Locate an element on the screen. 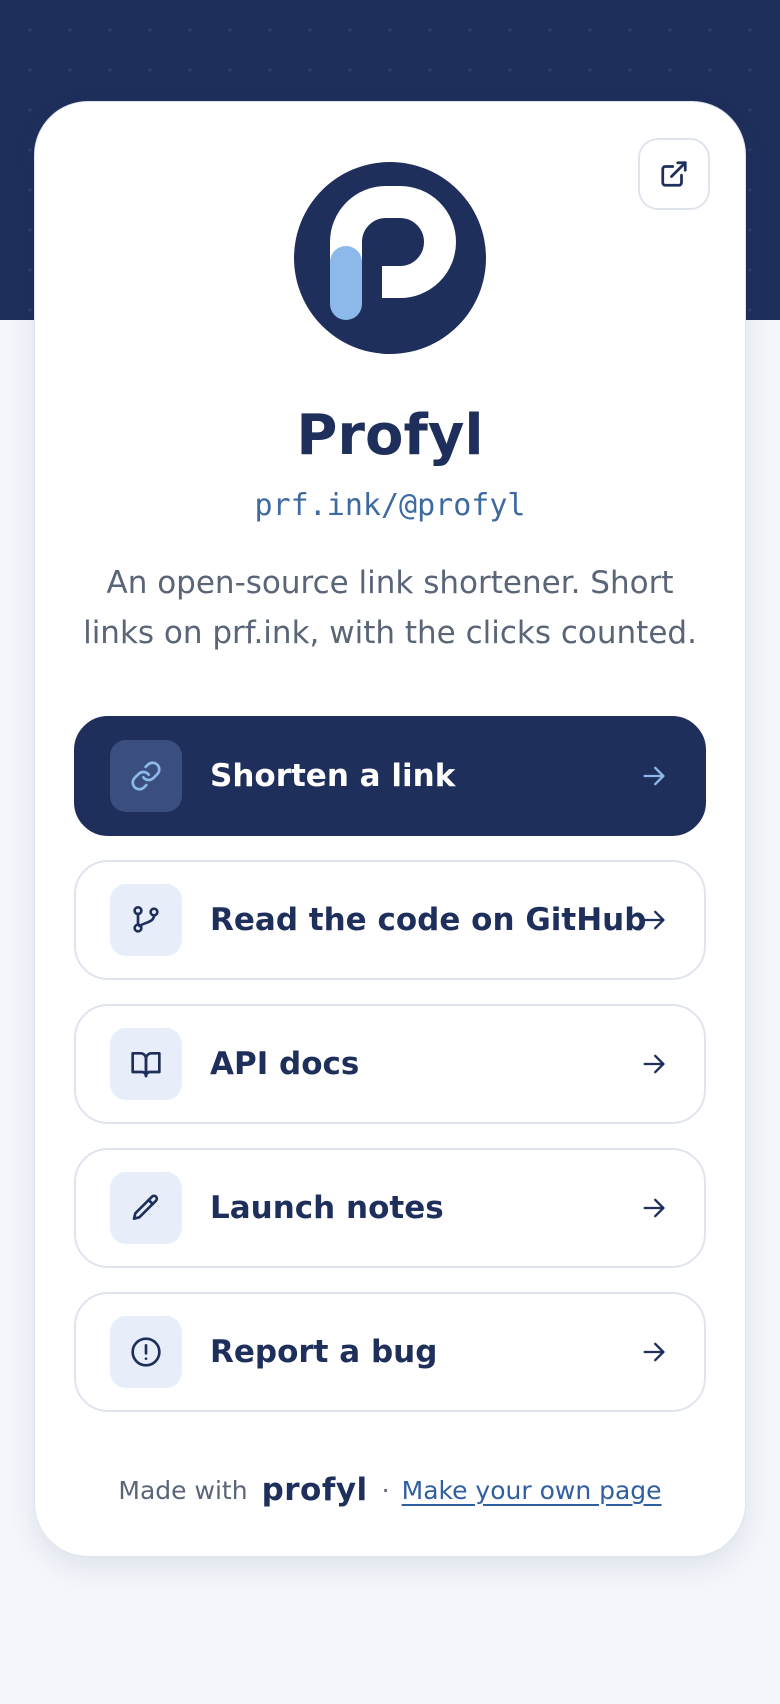 The image size is (780, 1704). avatar is located at coordinates (390, 258).